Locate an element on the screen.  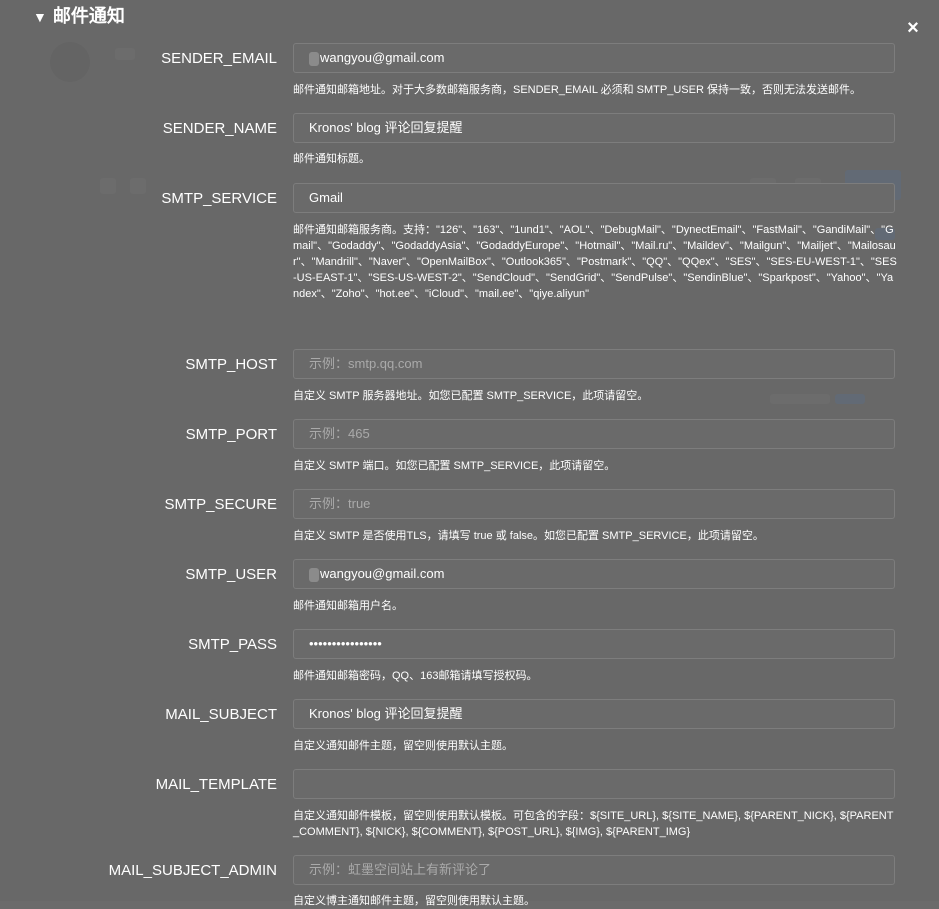
field-label: MAIL_SUBJECT_ADMIN is located at coordinates (192, 870).